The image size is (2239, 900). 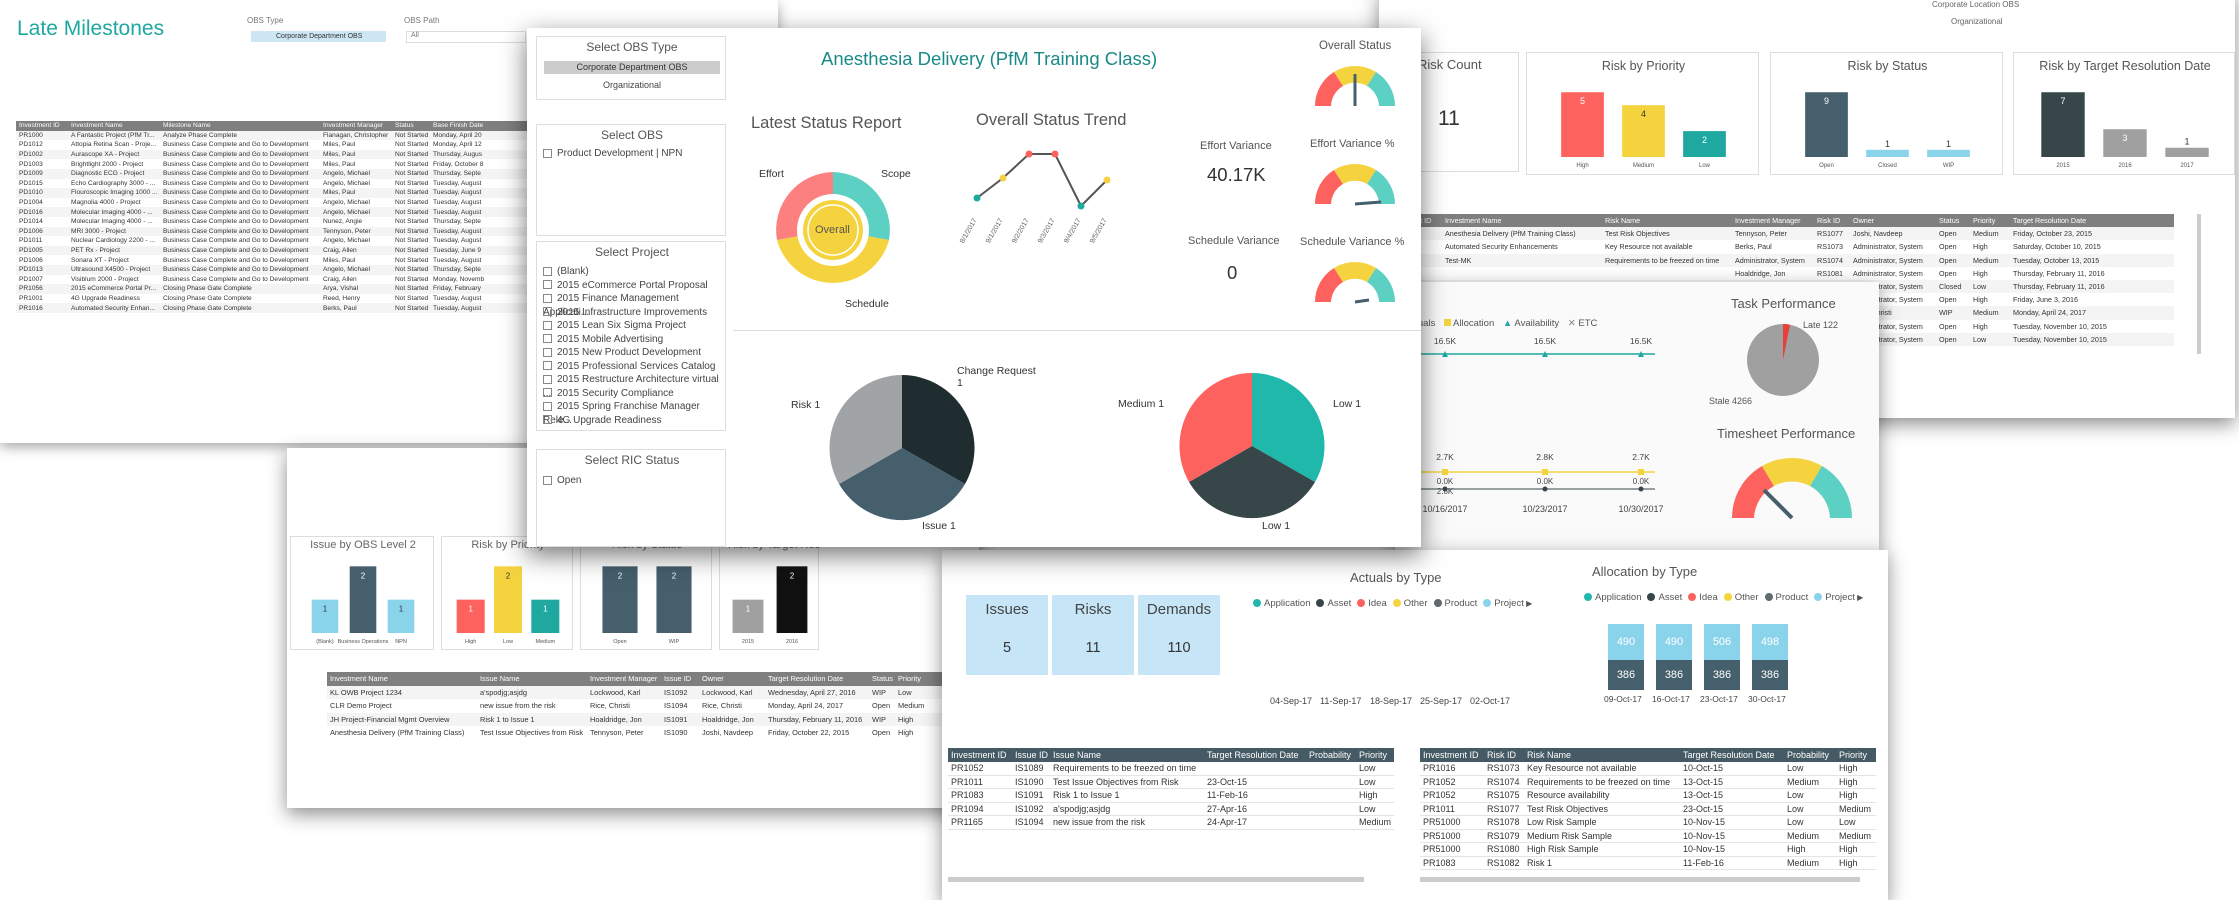 I want to click on summary-tile: Issues 5, so click(x=1007, y=635).